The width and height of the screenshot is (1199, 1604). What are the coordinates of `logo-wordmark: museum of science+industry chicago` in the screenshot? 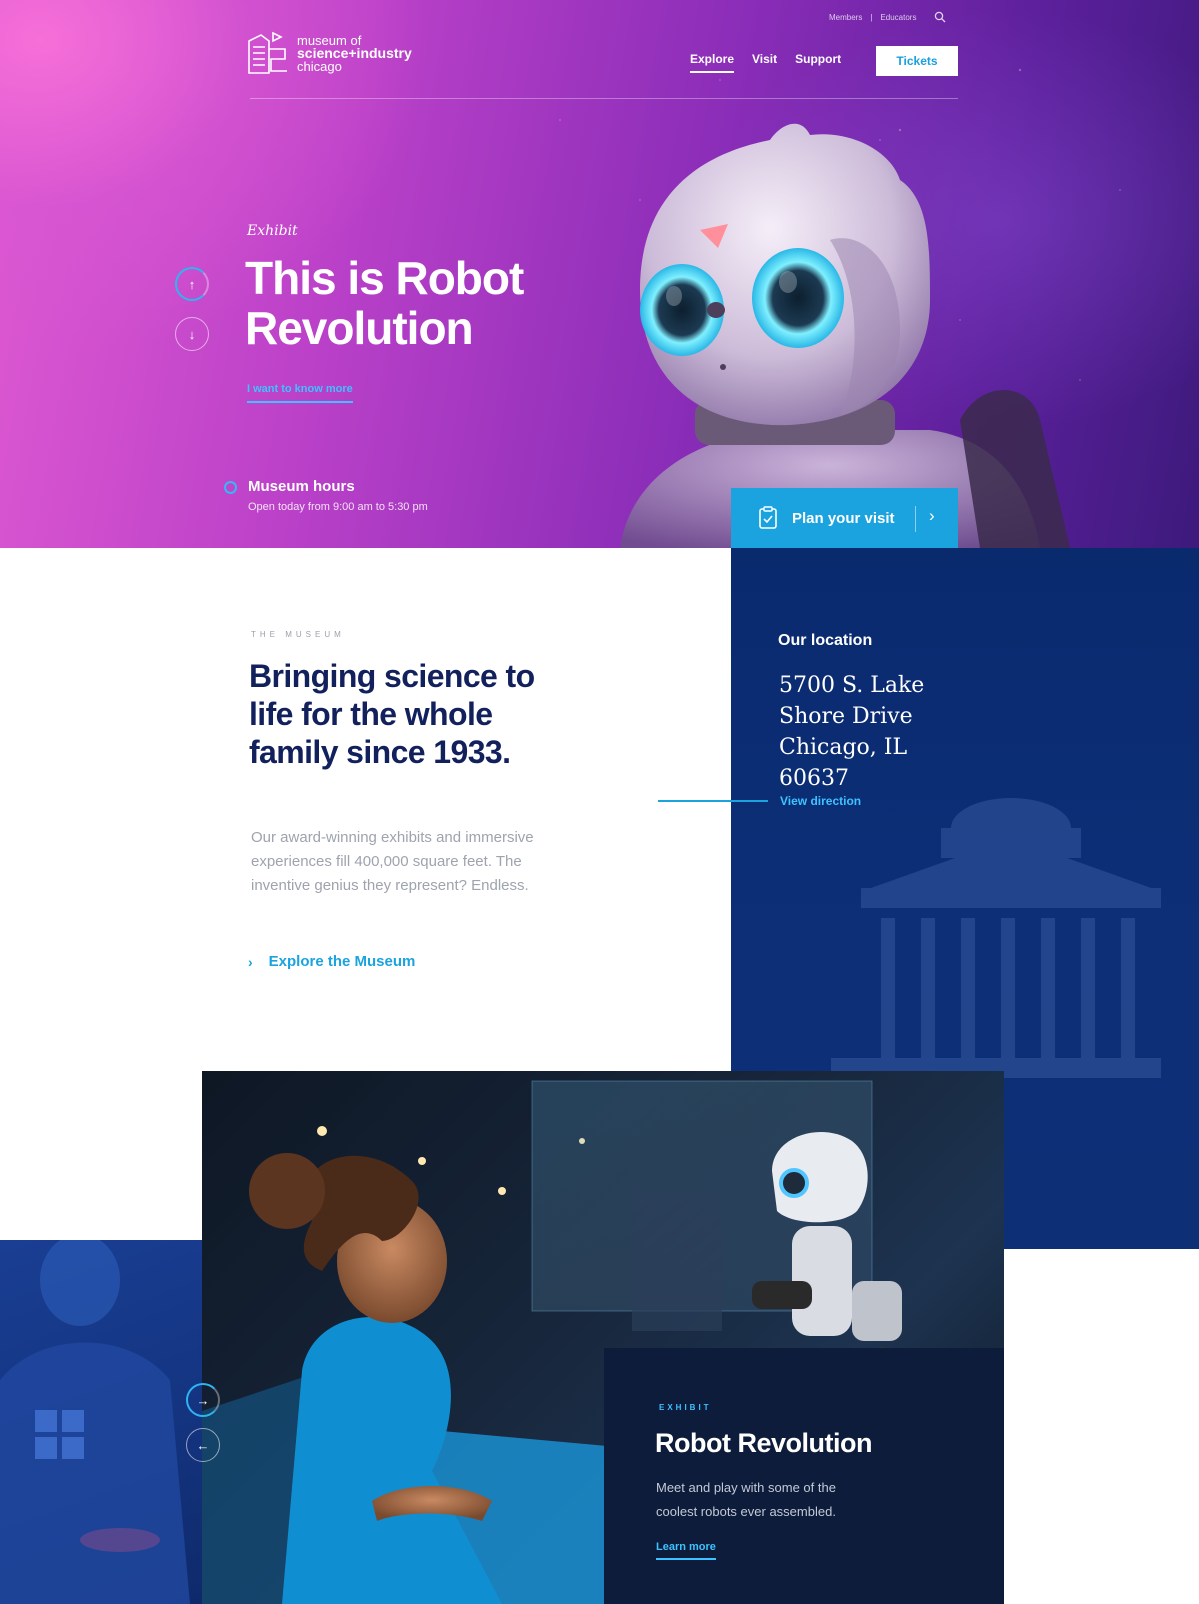 It's located at (354, 53).